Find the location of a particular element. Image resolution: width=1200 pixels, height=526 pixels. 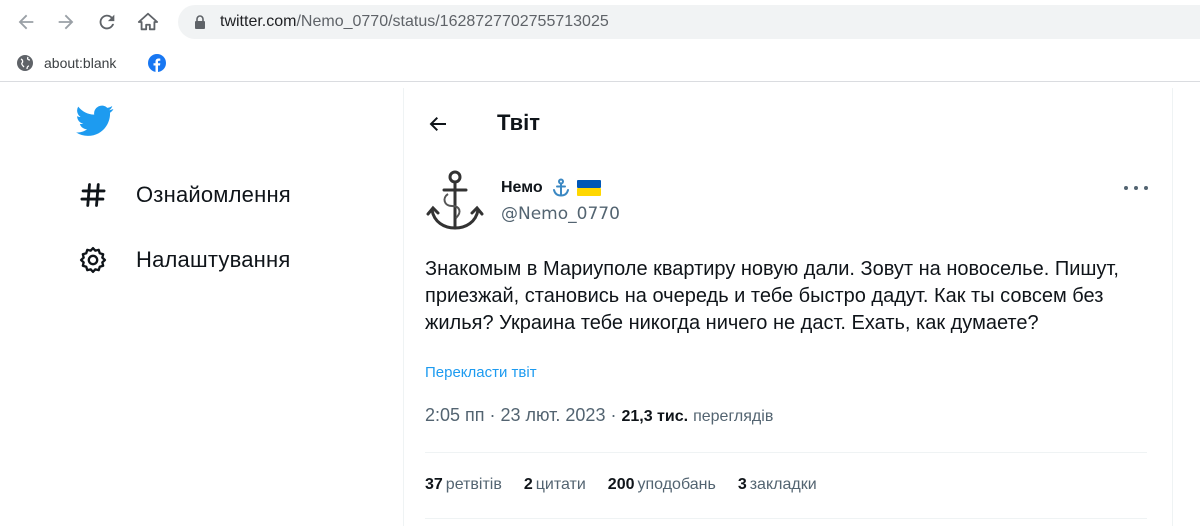

bookmark-about-blank: about:blank is located at coordinates (66, 63).